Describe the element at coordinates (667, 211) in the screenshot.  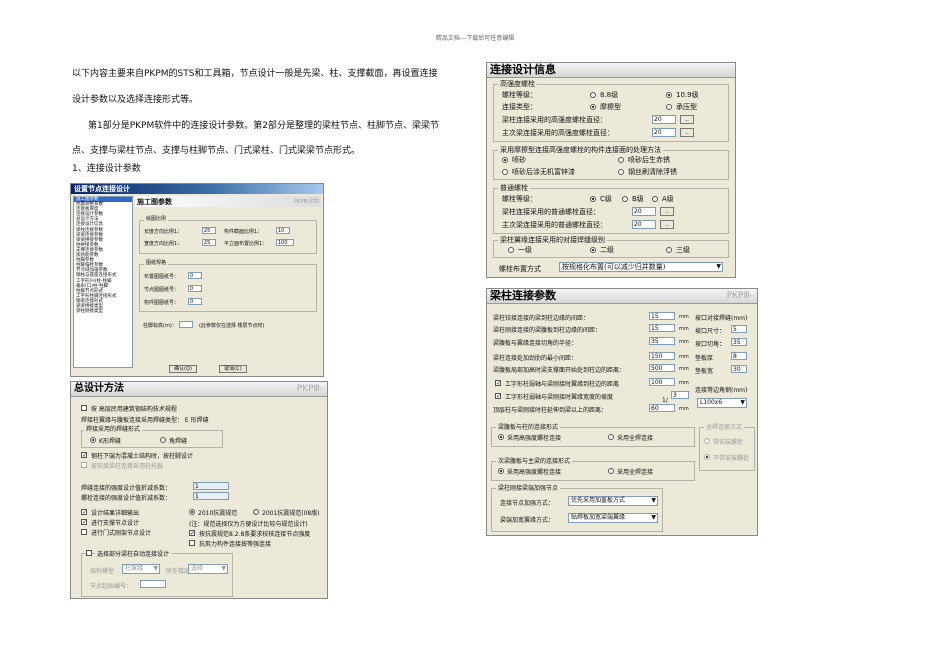
I see `ord-dia-beam-col-button: ..` at that location.